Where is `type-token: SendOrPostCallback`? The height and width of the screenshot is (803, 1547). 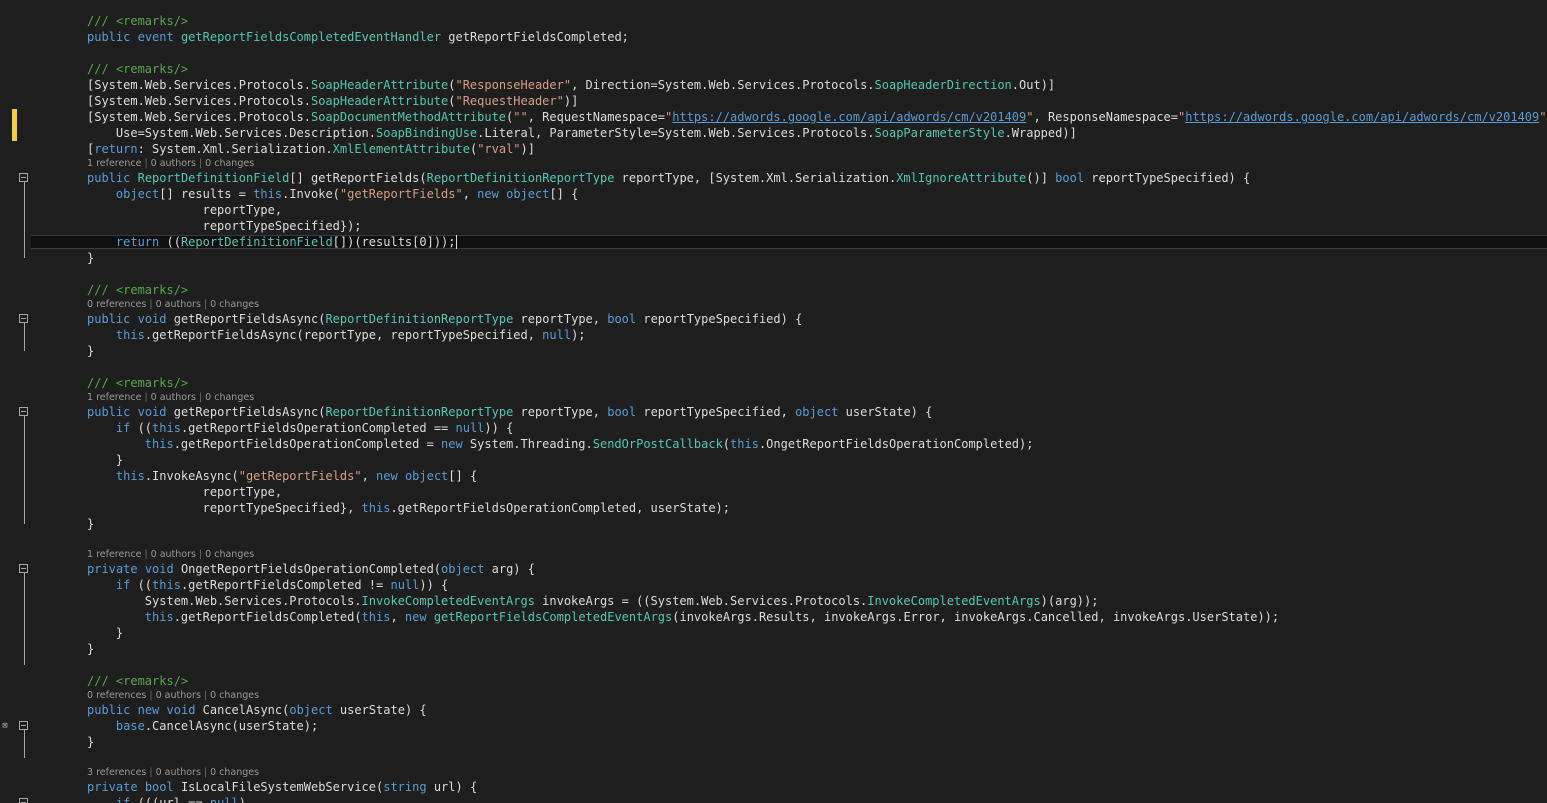 type-token: SendOrPostCallback is located at coordinates (657, 444).